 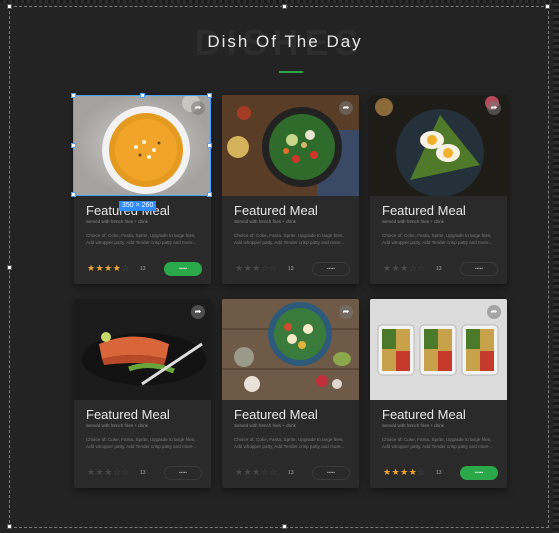 What do you see at coordinates (279, 1) in the screenshot?
I see `ruler-top` at bounding box center [279, 1].